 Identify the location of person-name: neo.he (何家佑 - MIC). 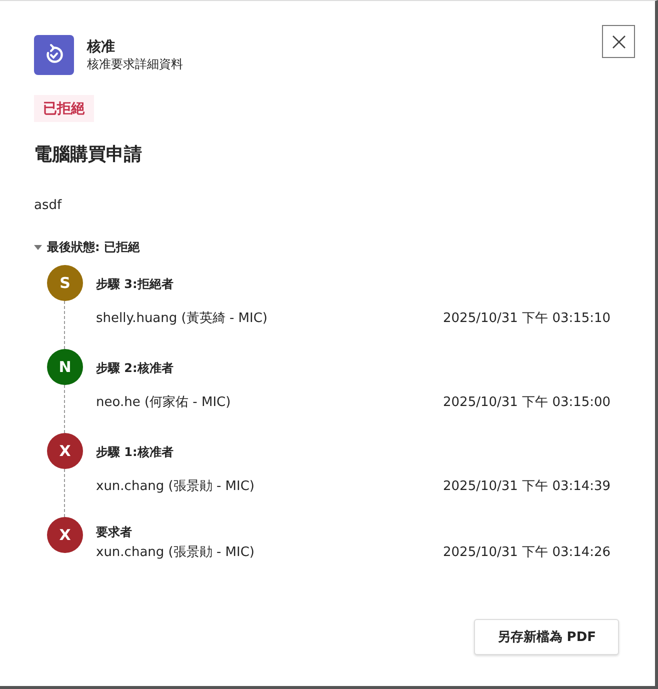
(164, 402).